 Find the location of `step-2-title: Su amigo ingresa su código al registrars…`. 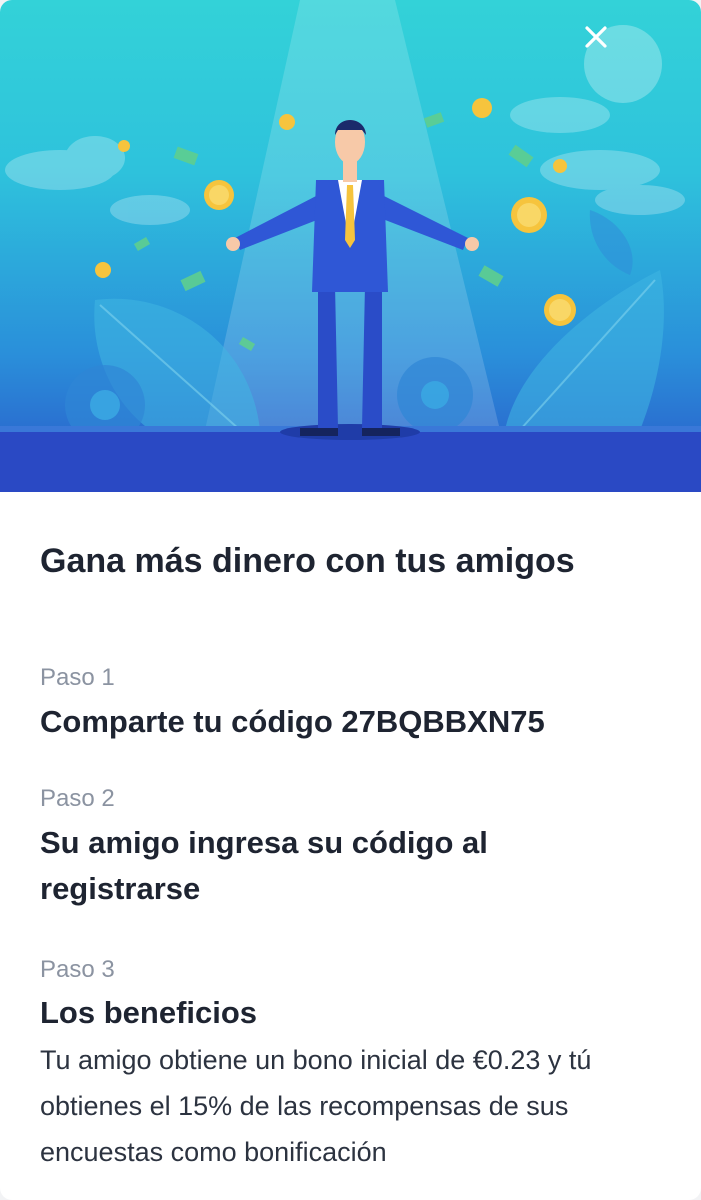

step-2-title: Su amigo ingresa su código al registrars… is located at coordinates (264, 865).